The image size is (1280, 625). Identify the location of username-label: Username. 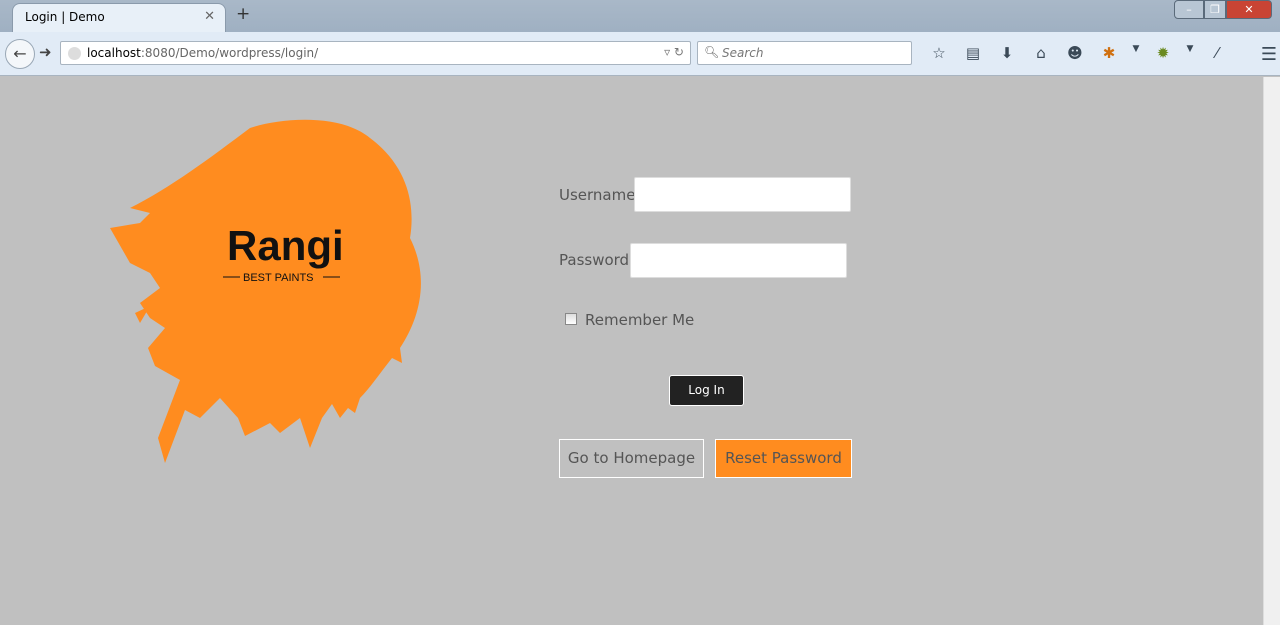
(597, 195).